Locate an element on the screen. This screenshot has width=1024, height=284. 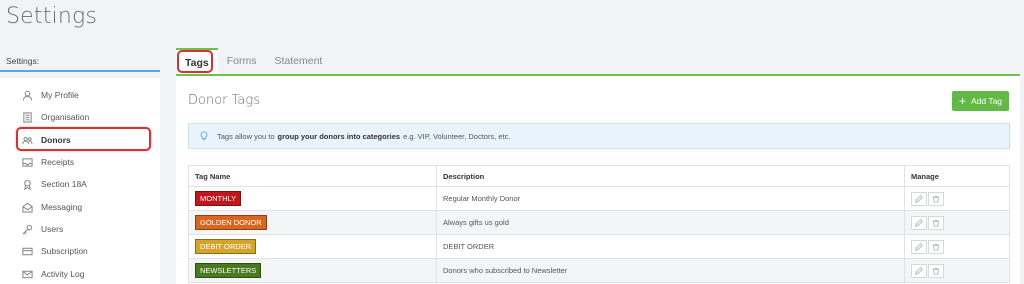
card-icon is located at coordinates (27, 251).